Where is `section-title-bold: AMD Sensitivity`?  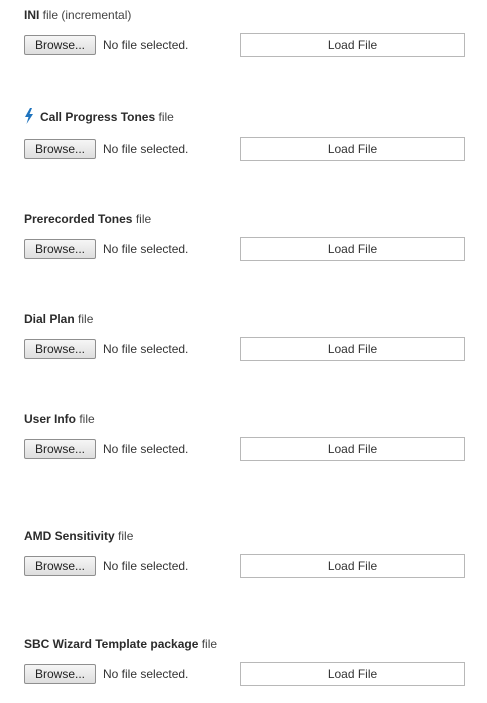 section-title-bold: AMD Sensitivity is located at coordinates (69, 536).